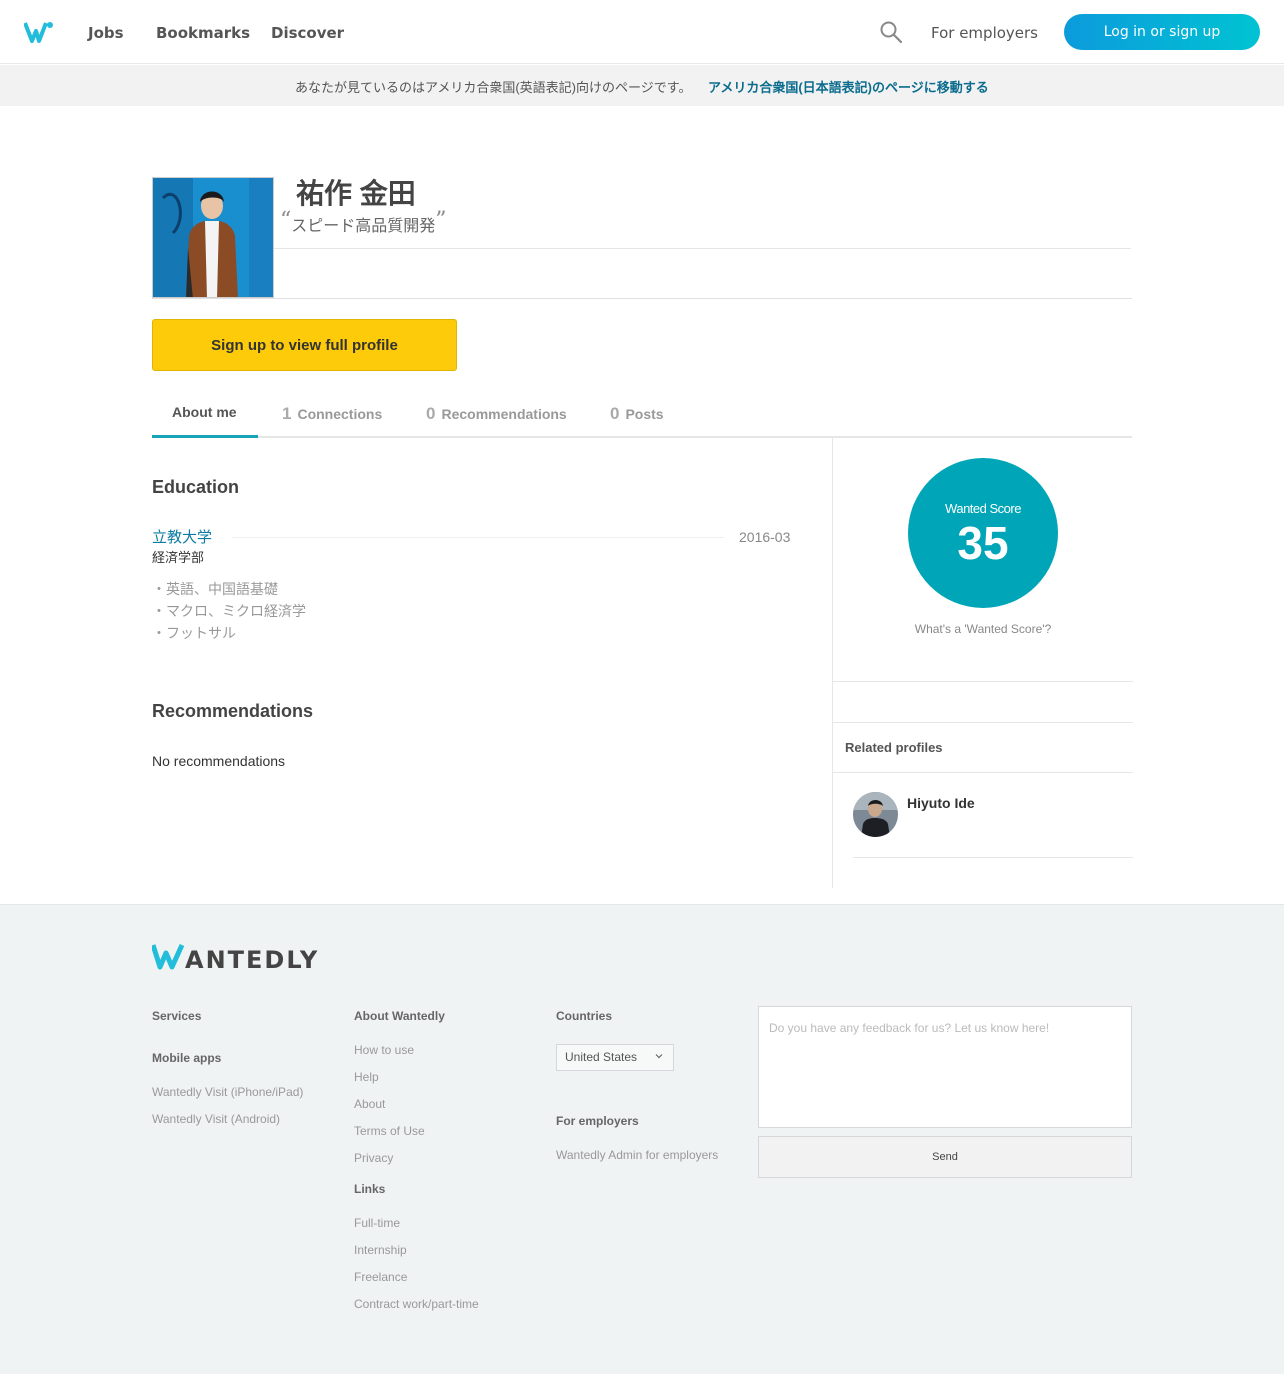 Image resolution: width=1284 pixels, height=1374 pixels. I want to click on footer-links-title: Links, so click(370, 1189).